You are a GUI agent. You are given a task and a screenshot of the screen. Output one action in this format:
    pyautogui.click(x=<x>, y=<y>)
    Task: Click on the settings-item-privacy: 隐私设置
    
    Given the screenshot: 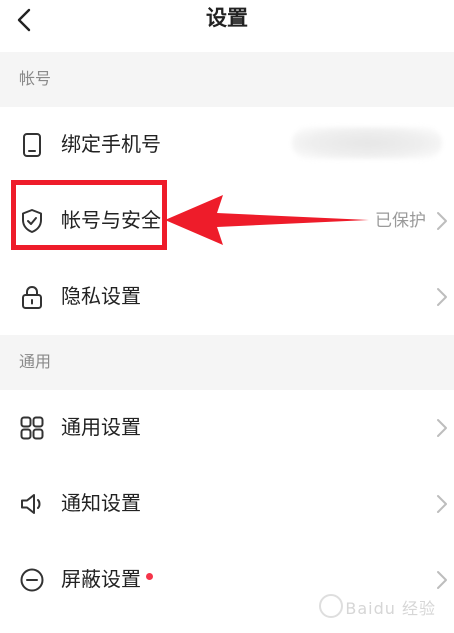 What is the action you would take?
    pyautogui.click(x=227, y=297)
    